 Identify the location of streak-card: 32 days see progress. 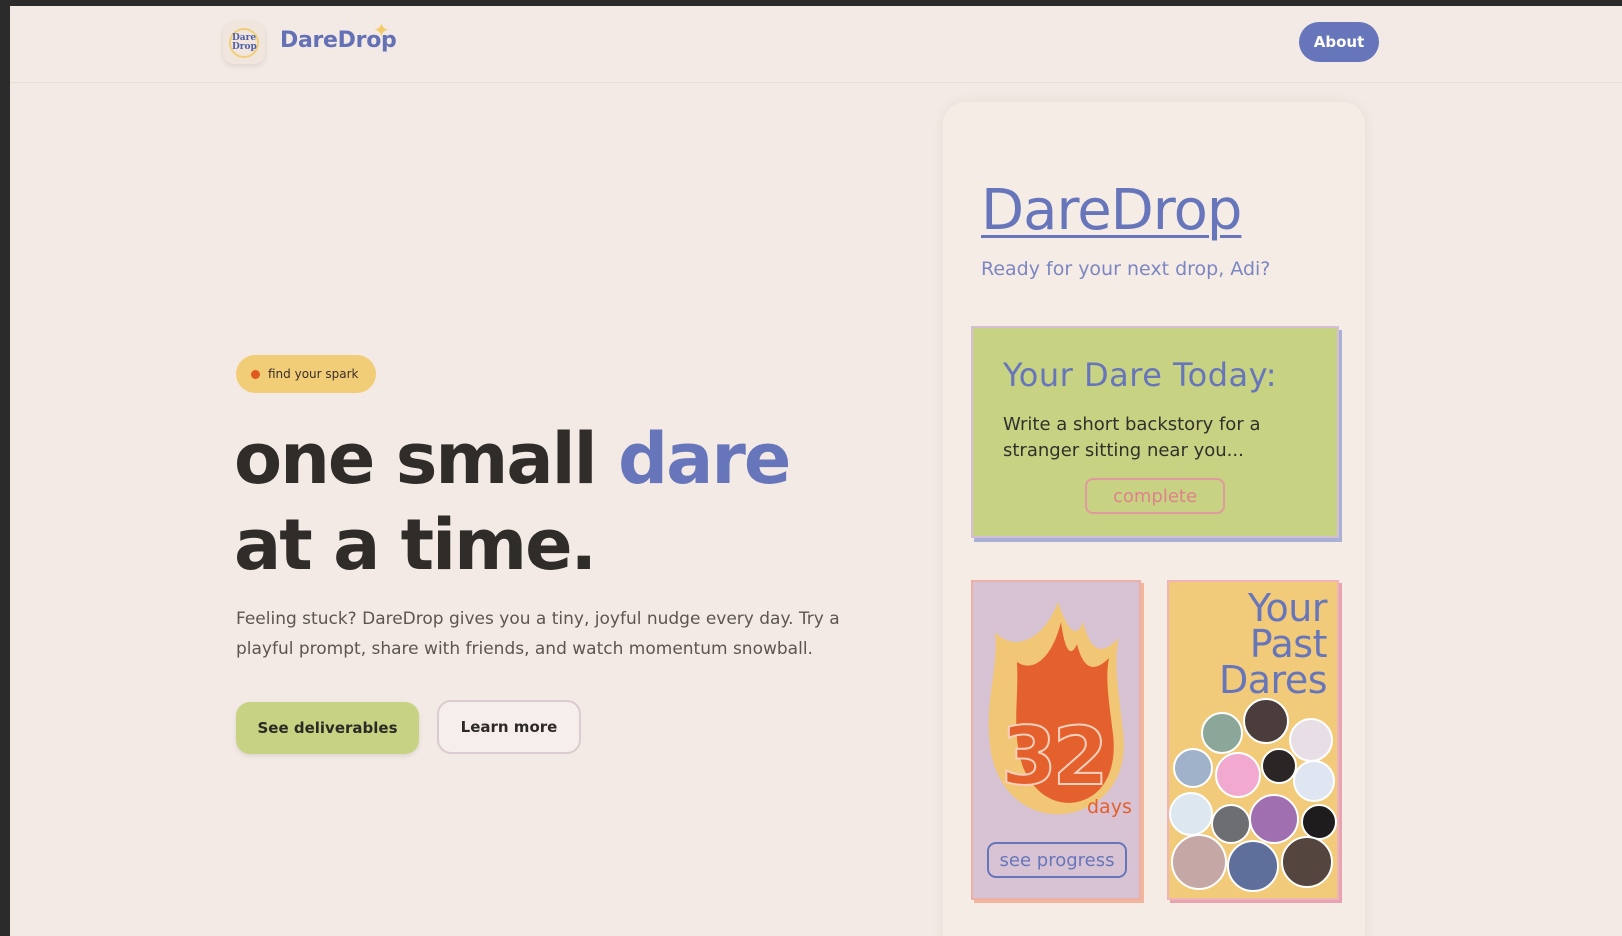
(1056, 740).